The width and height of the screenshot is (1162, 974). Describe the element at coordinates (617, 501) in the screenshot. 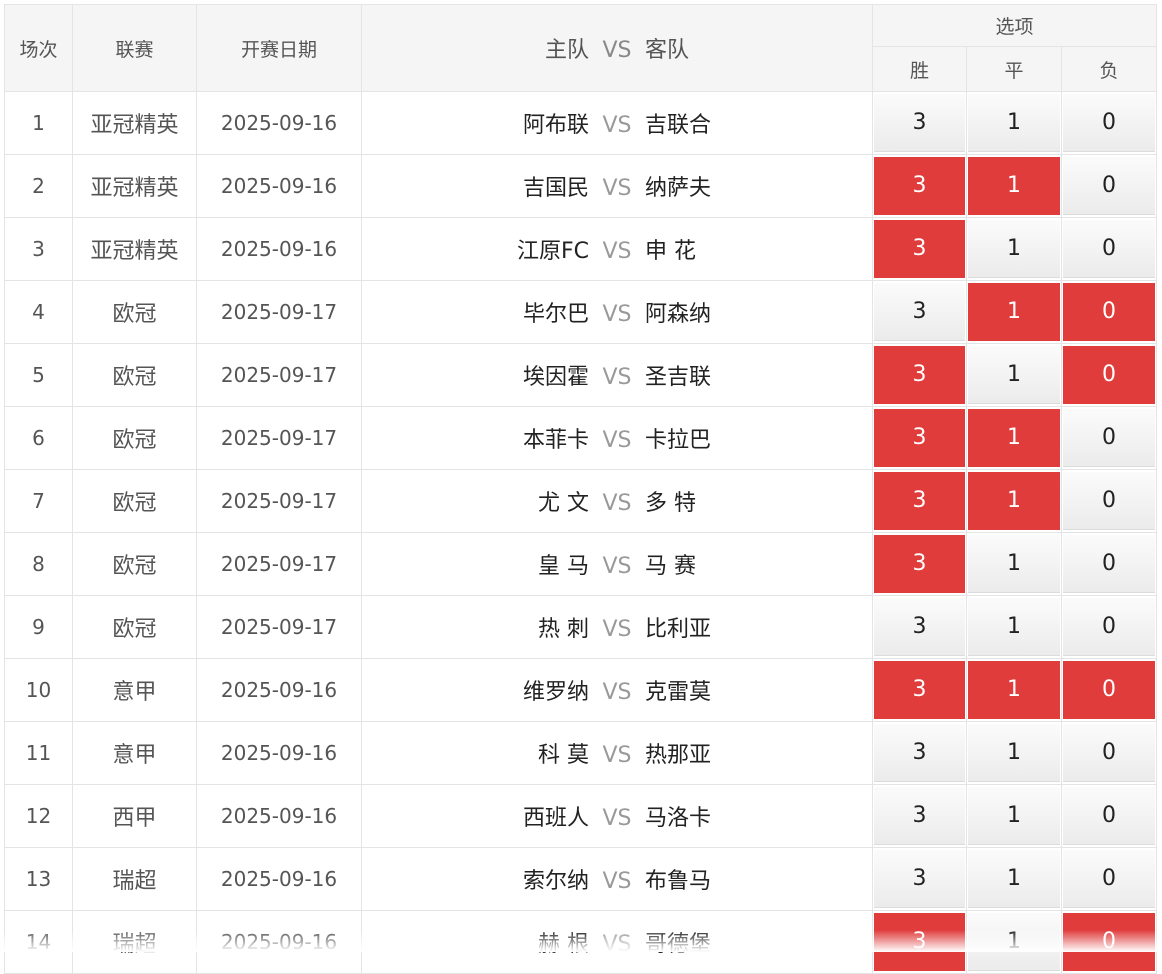

I see `match-teams: 尤 文 VS 多 特` at that location.